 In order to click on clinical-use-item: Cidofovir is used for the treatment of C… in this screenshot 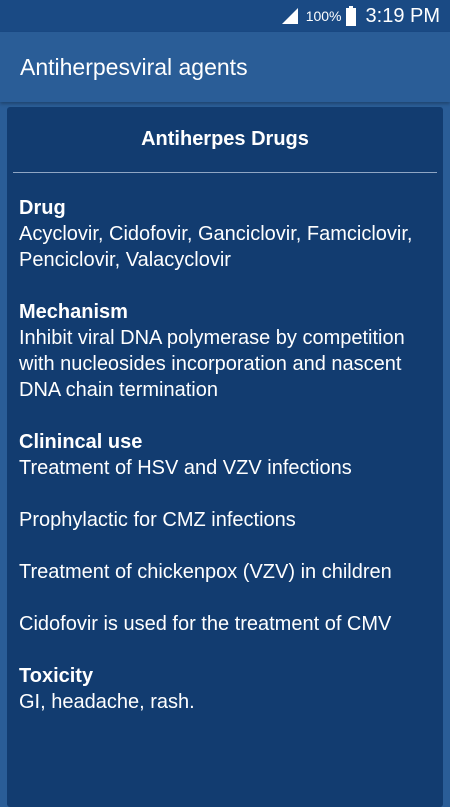, I will do `click(205, 624)`.